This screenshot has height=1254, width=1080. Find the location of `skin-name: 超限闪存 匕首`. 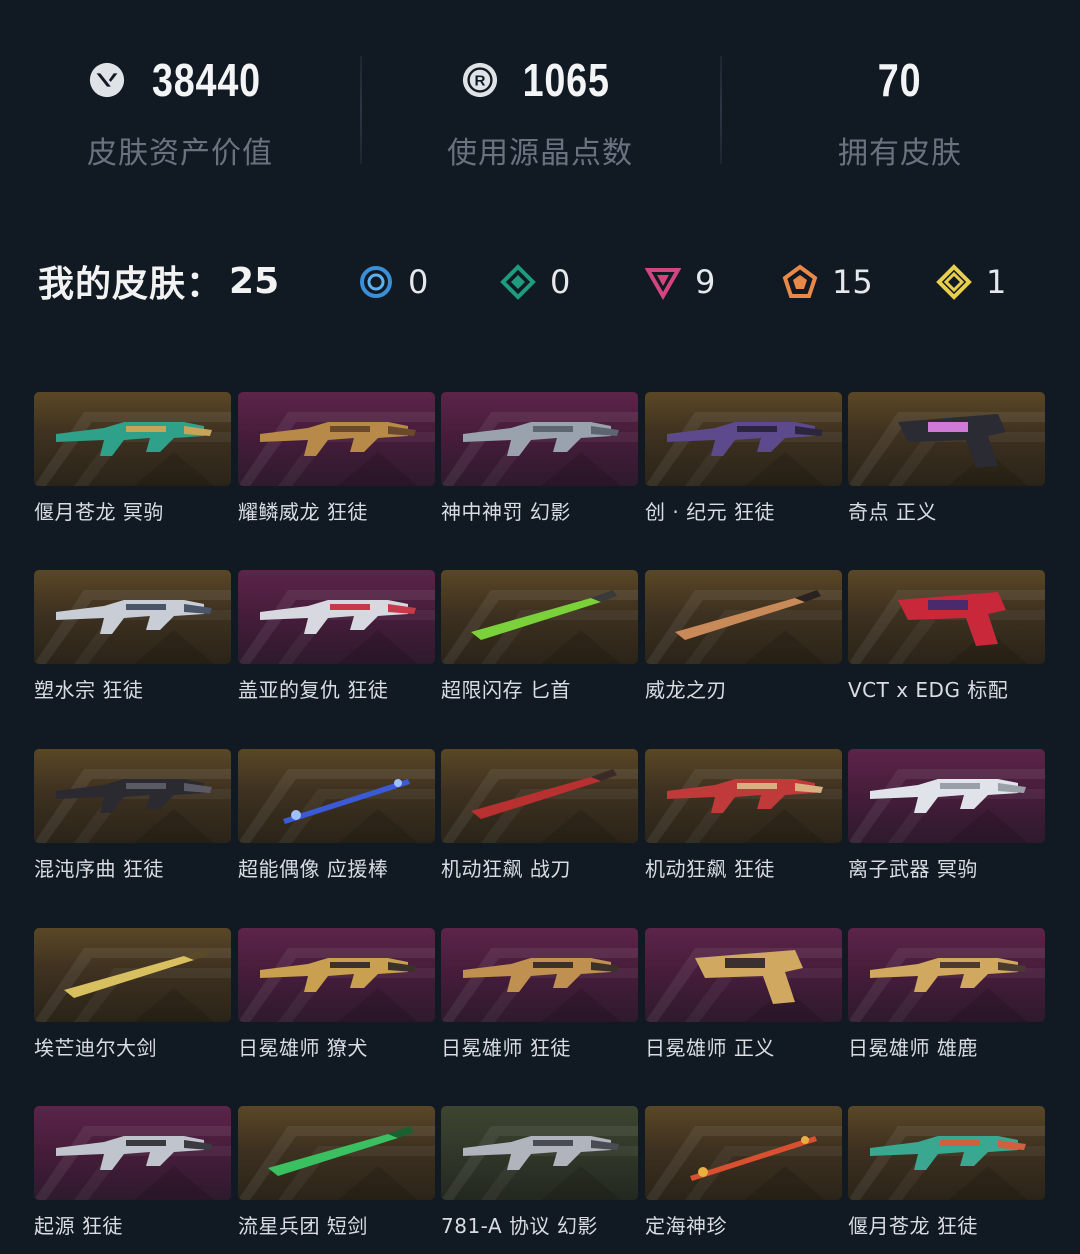

skin-name: 超限闪存 匕首 is located at coordinates (506, 690).